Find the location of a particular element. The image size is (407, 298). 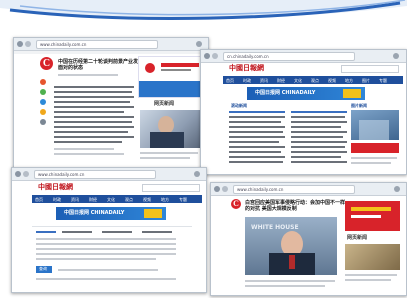

side-photo is located at coordinates (372, 257).